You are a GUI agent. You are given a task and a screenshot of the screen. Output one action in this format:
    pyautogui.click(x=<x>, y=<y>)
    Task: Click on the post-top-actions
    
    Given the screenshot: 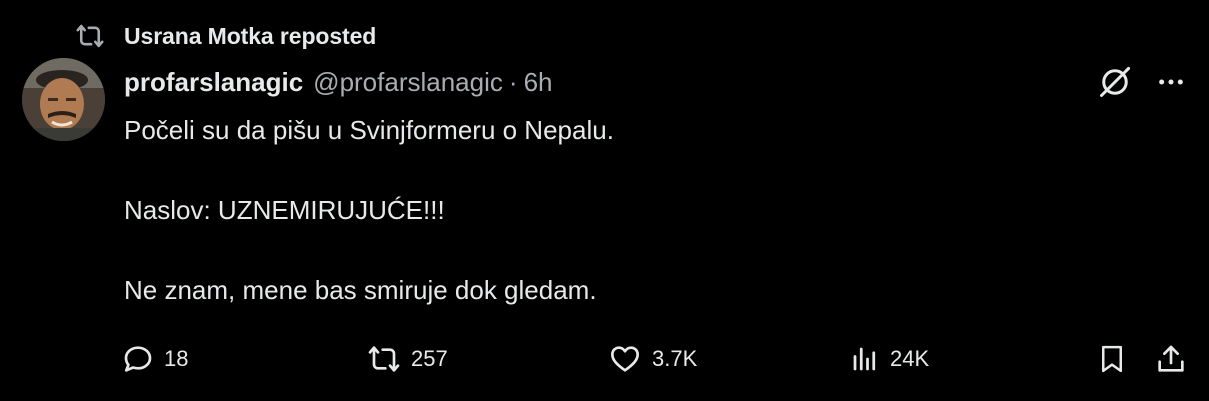 What is the action you would take?
    pyautogui.click(x=1142, y=82)
    